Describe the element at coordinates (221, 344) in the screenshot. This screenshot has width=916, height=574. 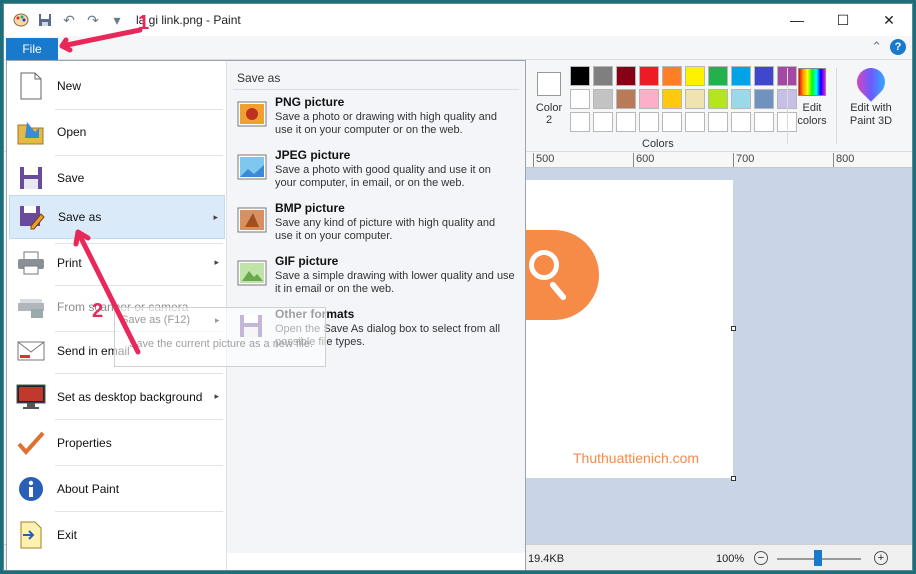
I see `tooltip-text: Save the current picture as a new file.` at that location.